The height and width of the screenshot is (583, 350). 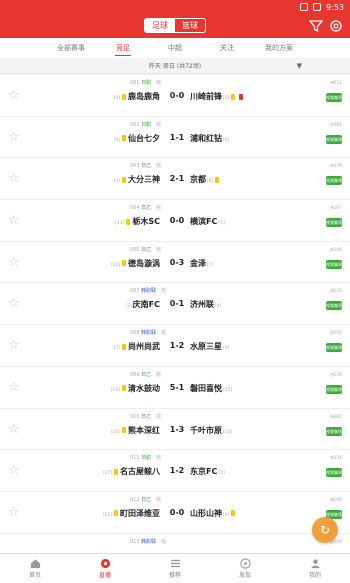 What do you see at coordinates (145, 416) in the screenshot?
I see `match-meta: 010 日乙 完` at bounding box center [145, 416].